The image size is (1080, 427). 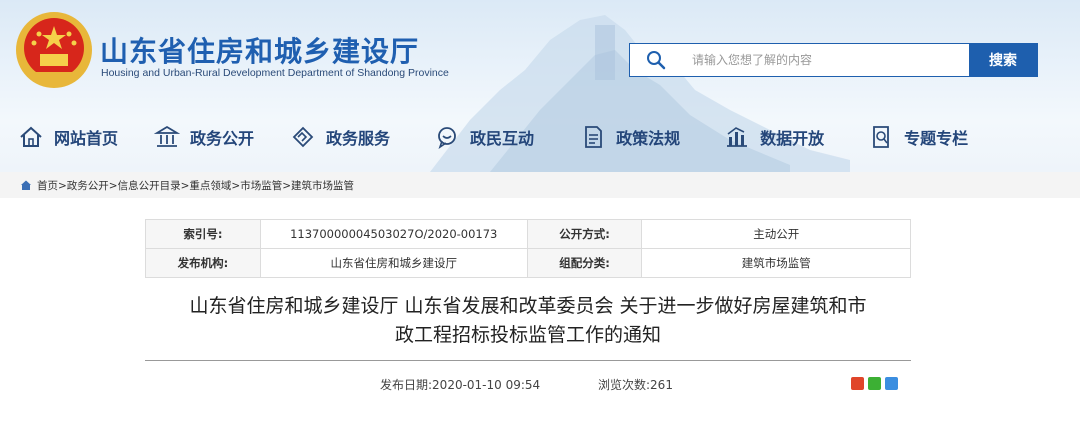 What do you see at coordinates (54, 50) in the screenshot?
I see `national-emblem-logo` at bounding box center [54, 50].